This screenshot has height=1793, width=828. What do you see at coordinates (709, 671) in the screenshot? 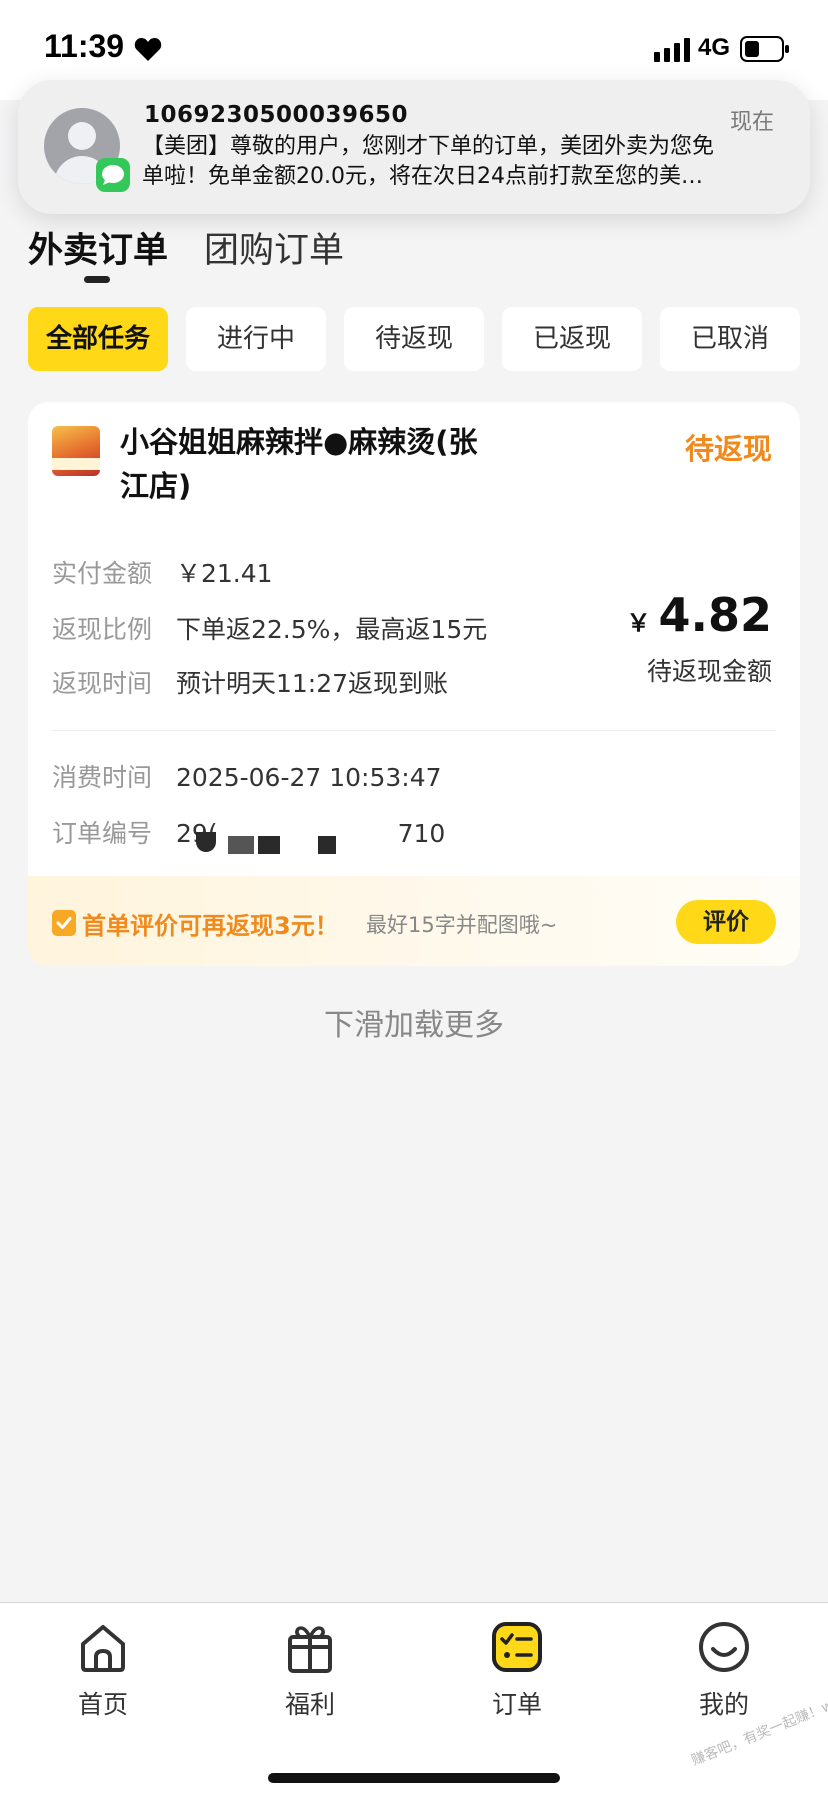
I see `pending-refund-label: 待返现金额` at bounding box center [709, 671].